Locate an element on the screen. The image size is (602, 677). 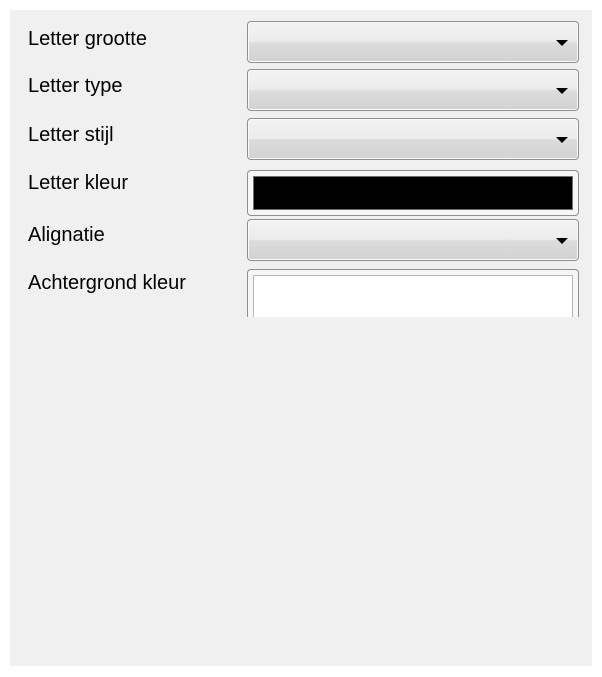
font-color-label: Letter kleur is located at coordinates (78, 183).